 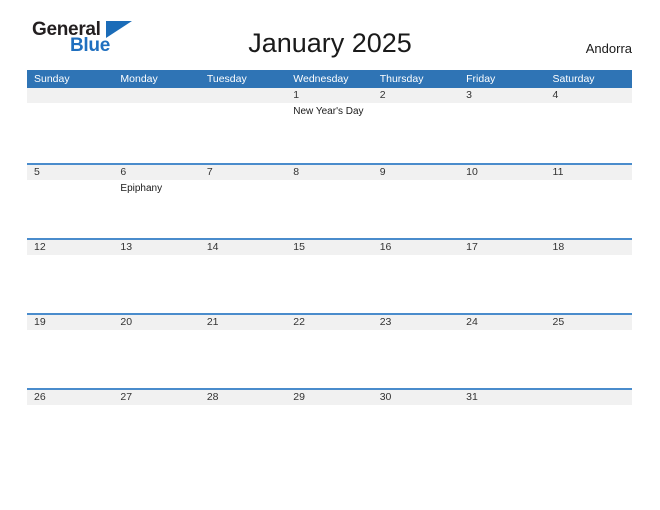 I want to click on day-number: 10, so click(x=502, y=172).